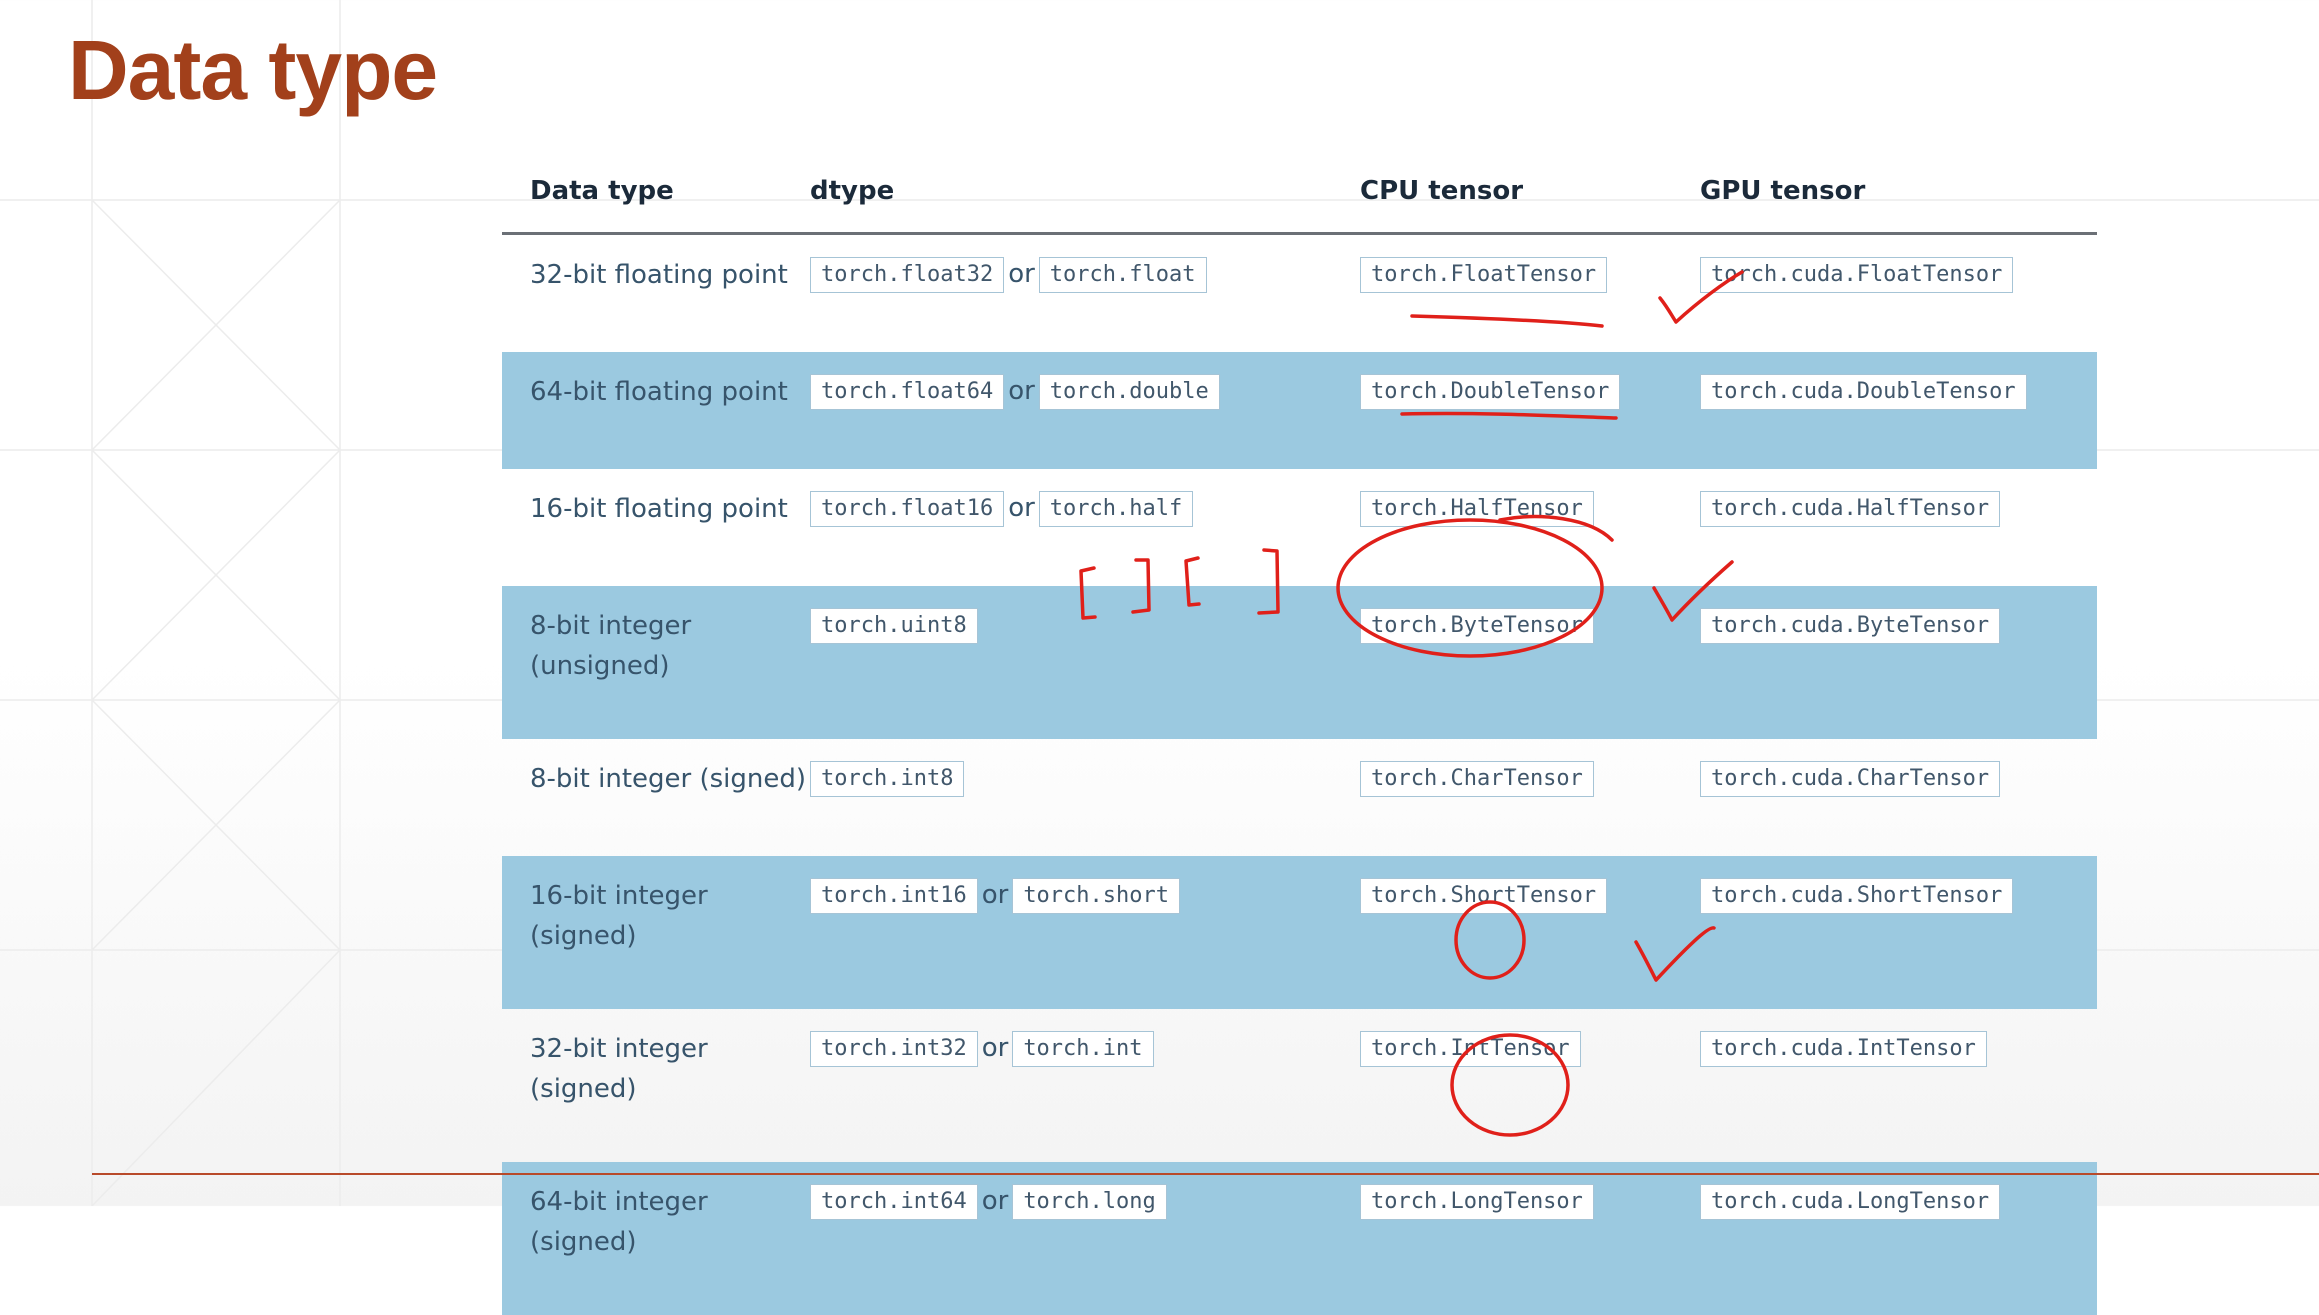 This screenshot has width=2319, height=1315. I want to click on data-type-cell: 16-bit floating point, so click(659, 509).